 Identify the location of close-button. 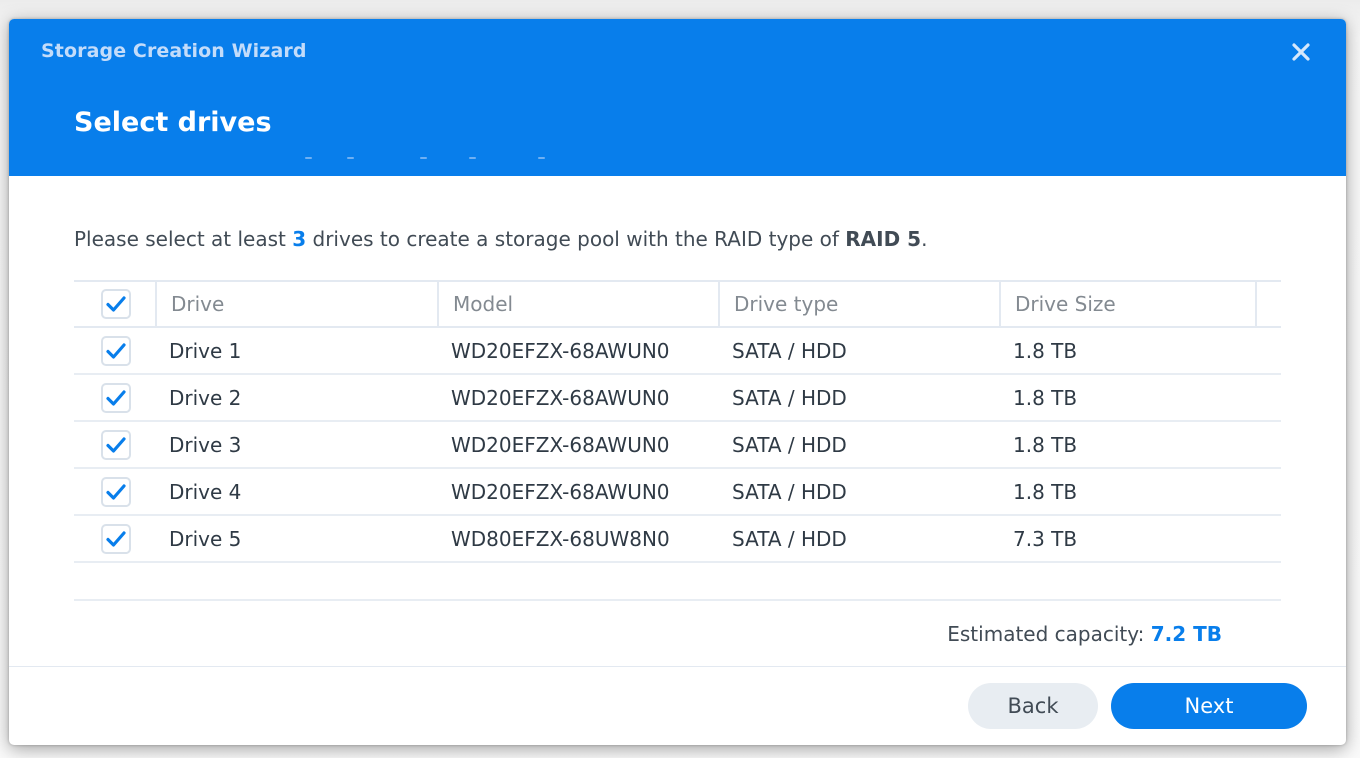
(1301, 52).